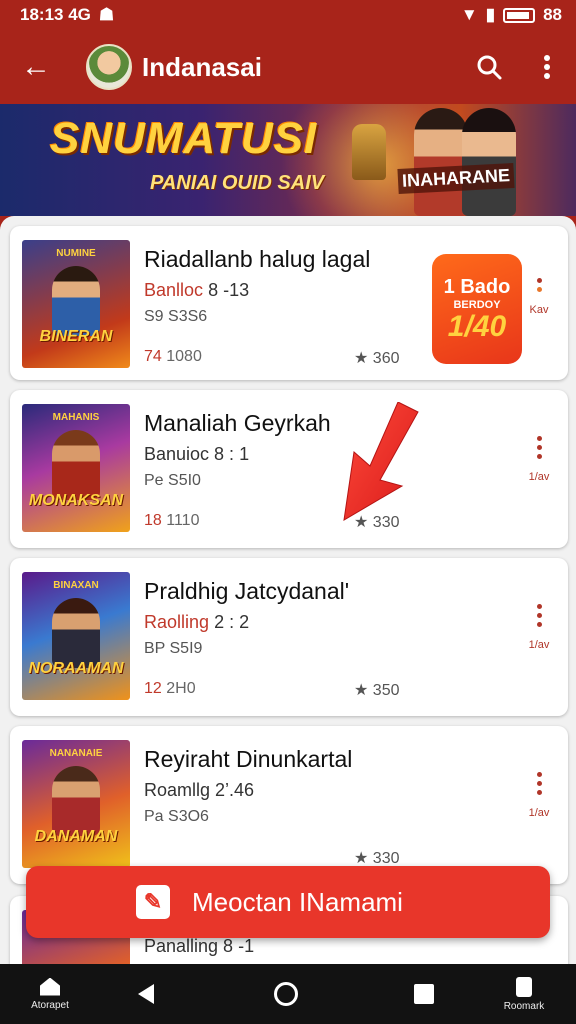  What do you see at coordinates (489, 67) in the screenshot?
I see `search-button` at bounding box center [489, 67].